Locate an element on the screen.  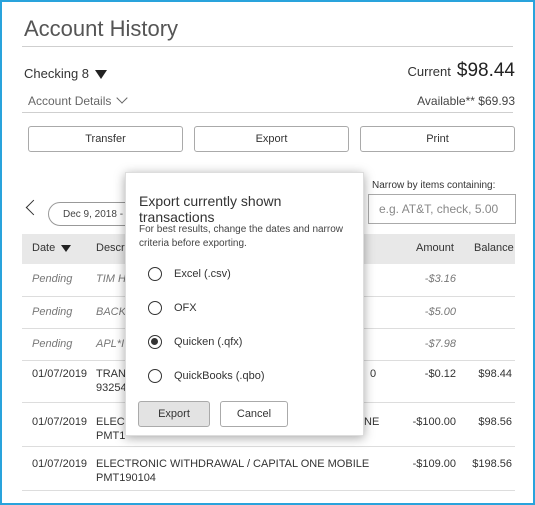
current-balance: Current $98.44 is located at coordinates (461, 71).